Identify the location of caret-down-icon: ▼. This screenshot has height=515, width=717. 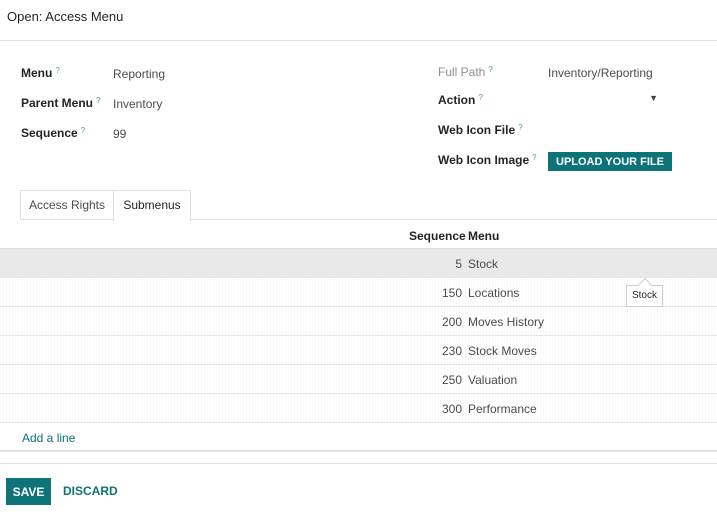
(653, 98).